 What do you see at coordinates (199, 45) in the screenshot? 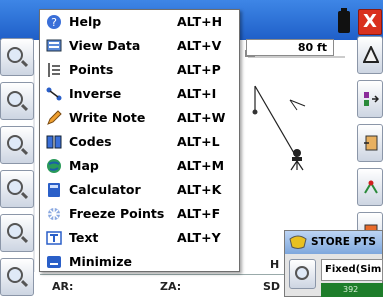
I see `menu-item-shortcut: ALT+V` at bounding box center [199, 45].